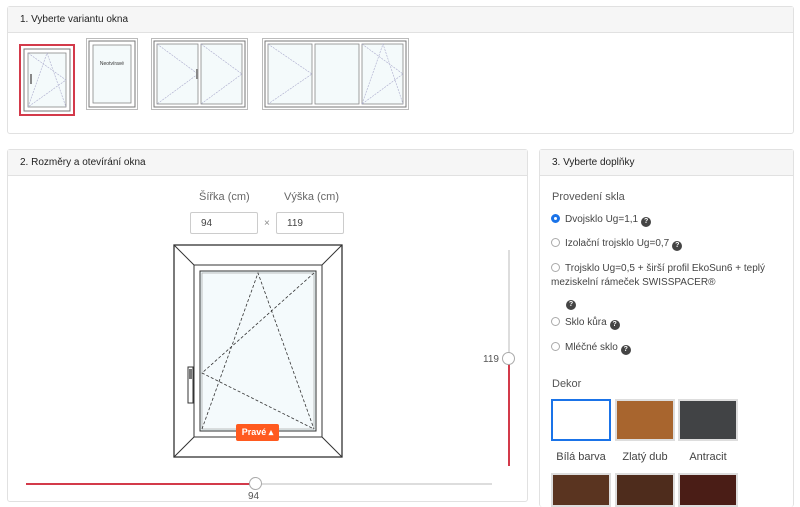  Describe the element at coordinates (645, 420) in the screenshot. I see `decor-swatch-golden-oak` at that location.